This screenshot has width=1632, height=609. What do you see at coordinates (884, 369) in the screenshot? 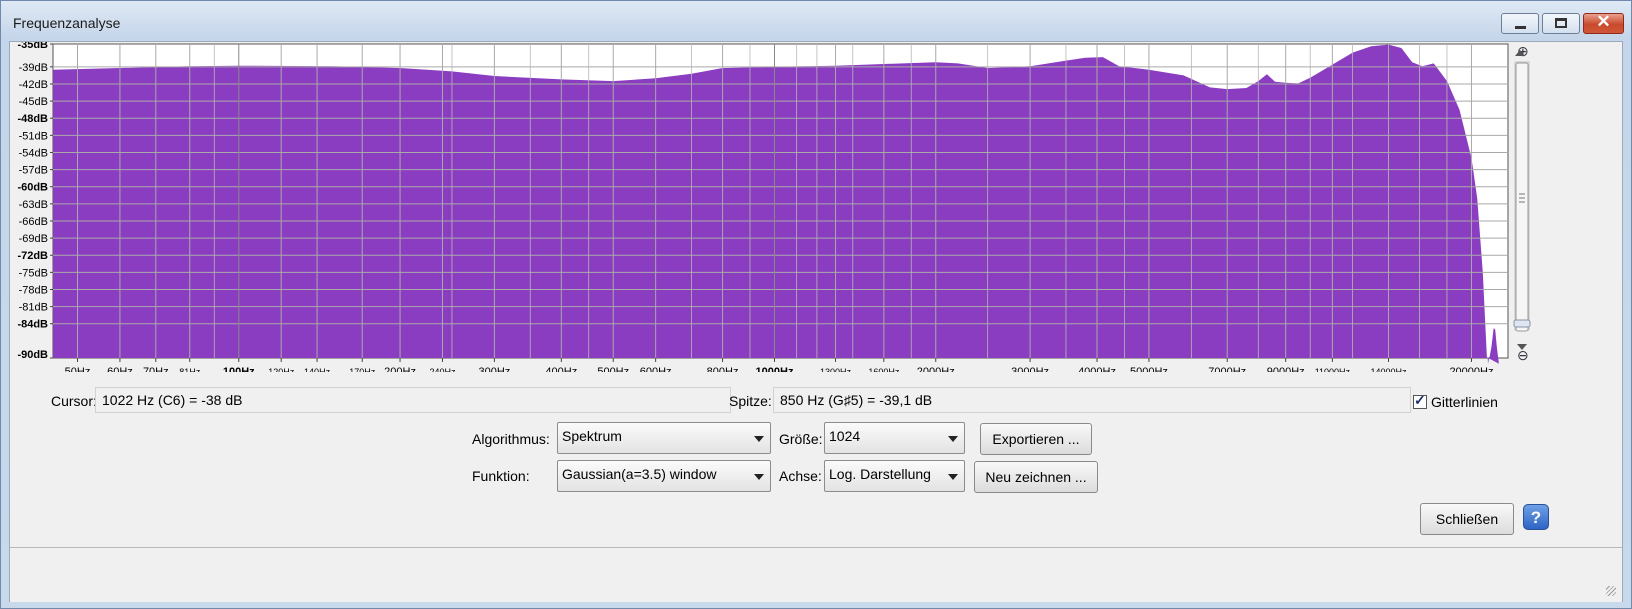
I see `x-tick-label: 1600Hz` at bounding box center [884, 369].